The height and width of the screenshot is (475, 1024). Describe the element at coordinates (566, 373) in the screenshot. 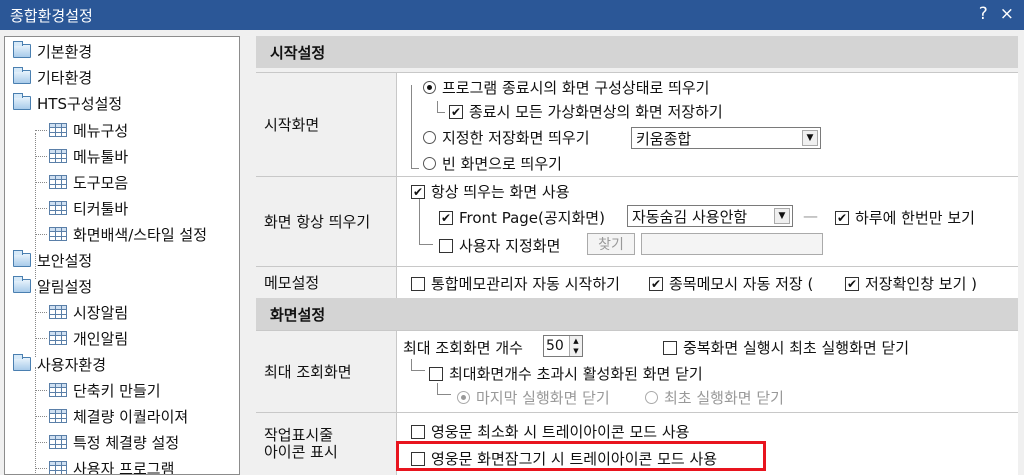

I see `exceed-close-checkbox: 최대화면개수 초과시 활성화된 화면 닫기` at that location.